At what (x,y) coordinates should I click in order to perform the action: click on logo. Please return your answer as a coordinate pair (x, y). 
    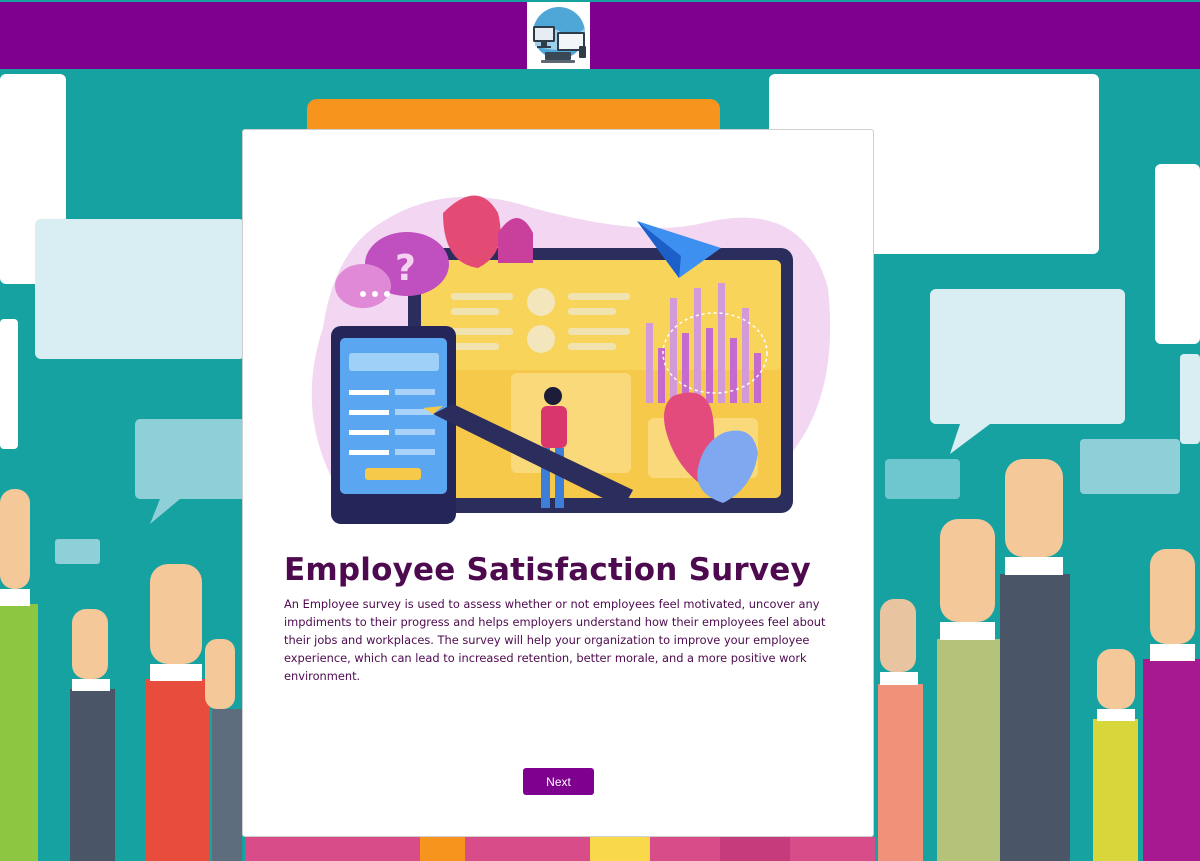
    Looking at the image, I should click on (558, 35).